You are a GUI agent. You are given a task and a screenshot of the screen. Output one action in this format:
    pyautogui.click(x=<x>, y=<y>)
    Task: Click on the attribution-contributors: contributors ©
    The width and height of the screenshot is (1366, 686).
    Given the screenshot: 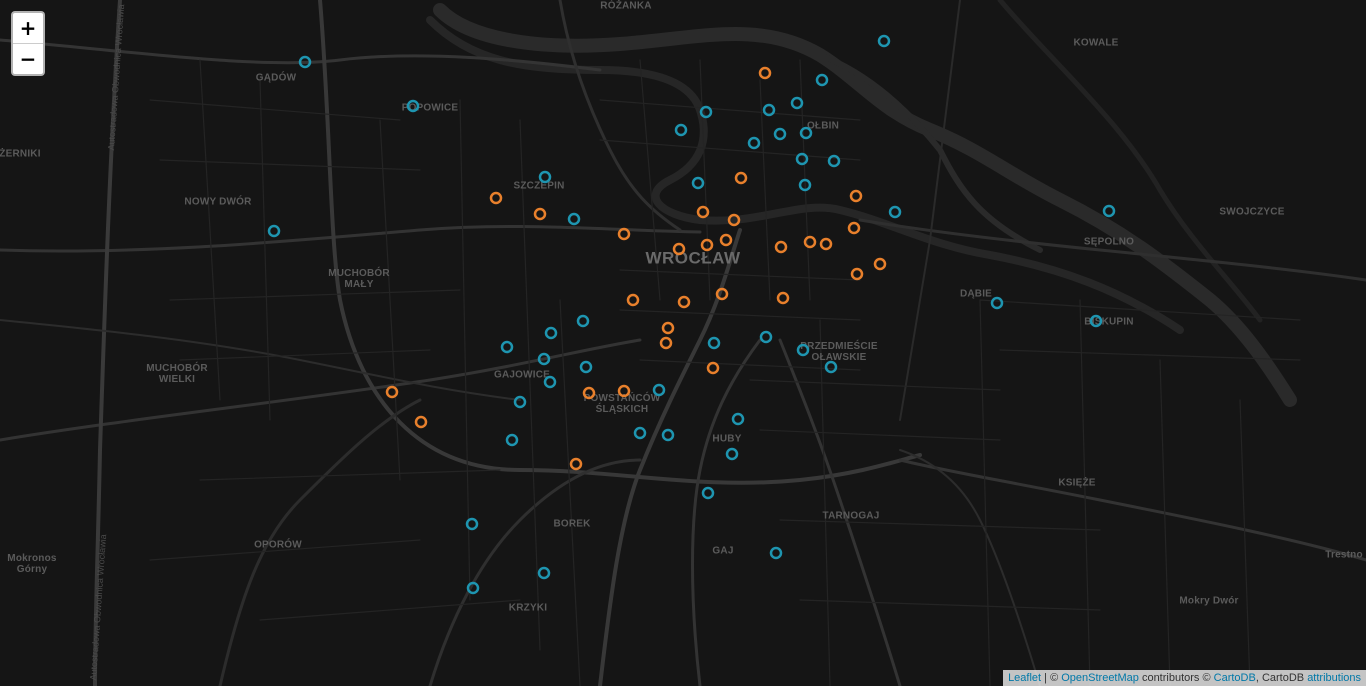 What is the action you would take?
    pyautogui.click(x=1176, y=678)
    